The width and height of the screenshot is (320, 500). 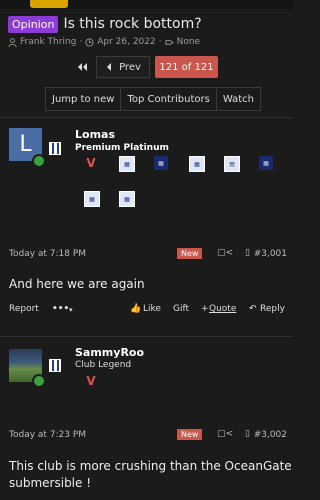 What do you see at coordinates (60, 309) in the screenshot?
I see `more-options-button: •••` at bounding box center [60, 309].